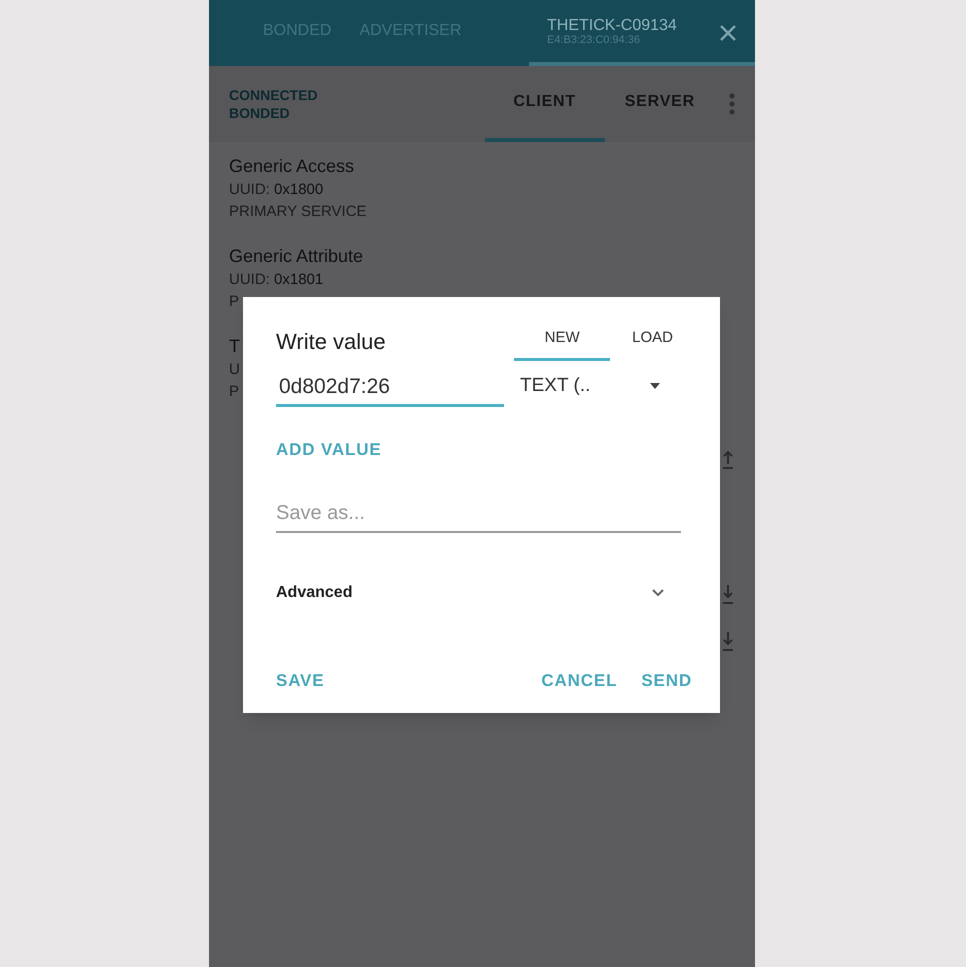  What do you see at coordinates (728, 33) in the screenshot?
I see `close-icon` at bounding box center [728, 33].